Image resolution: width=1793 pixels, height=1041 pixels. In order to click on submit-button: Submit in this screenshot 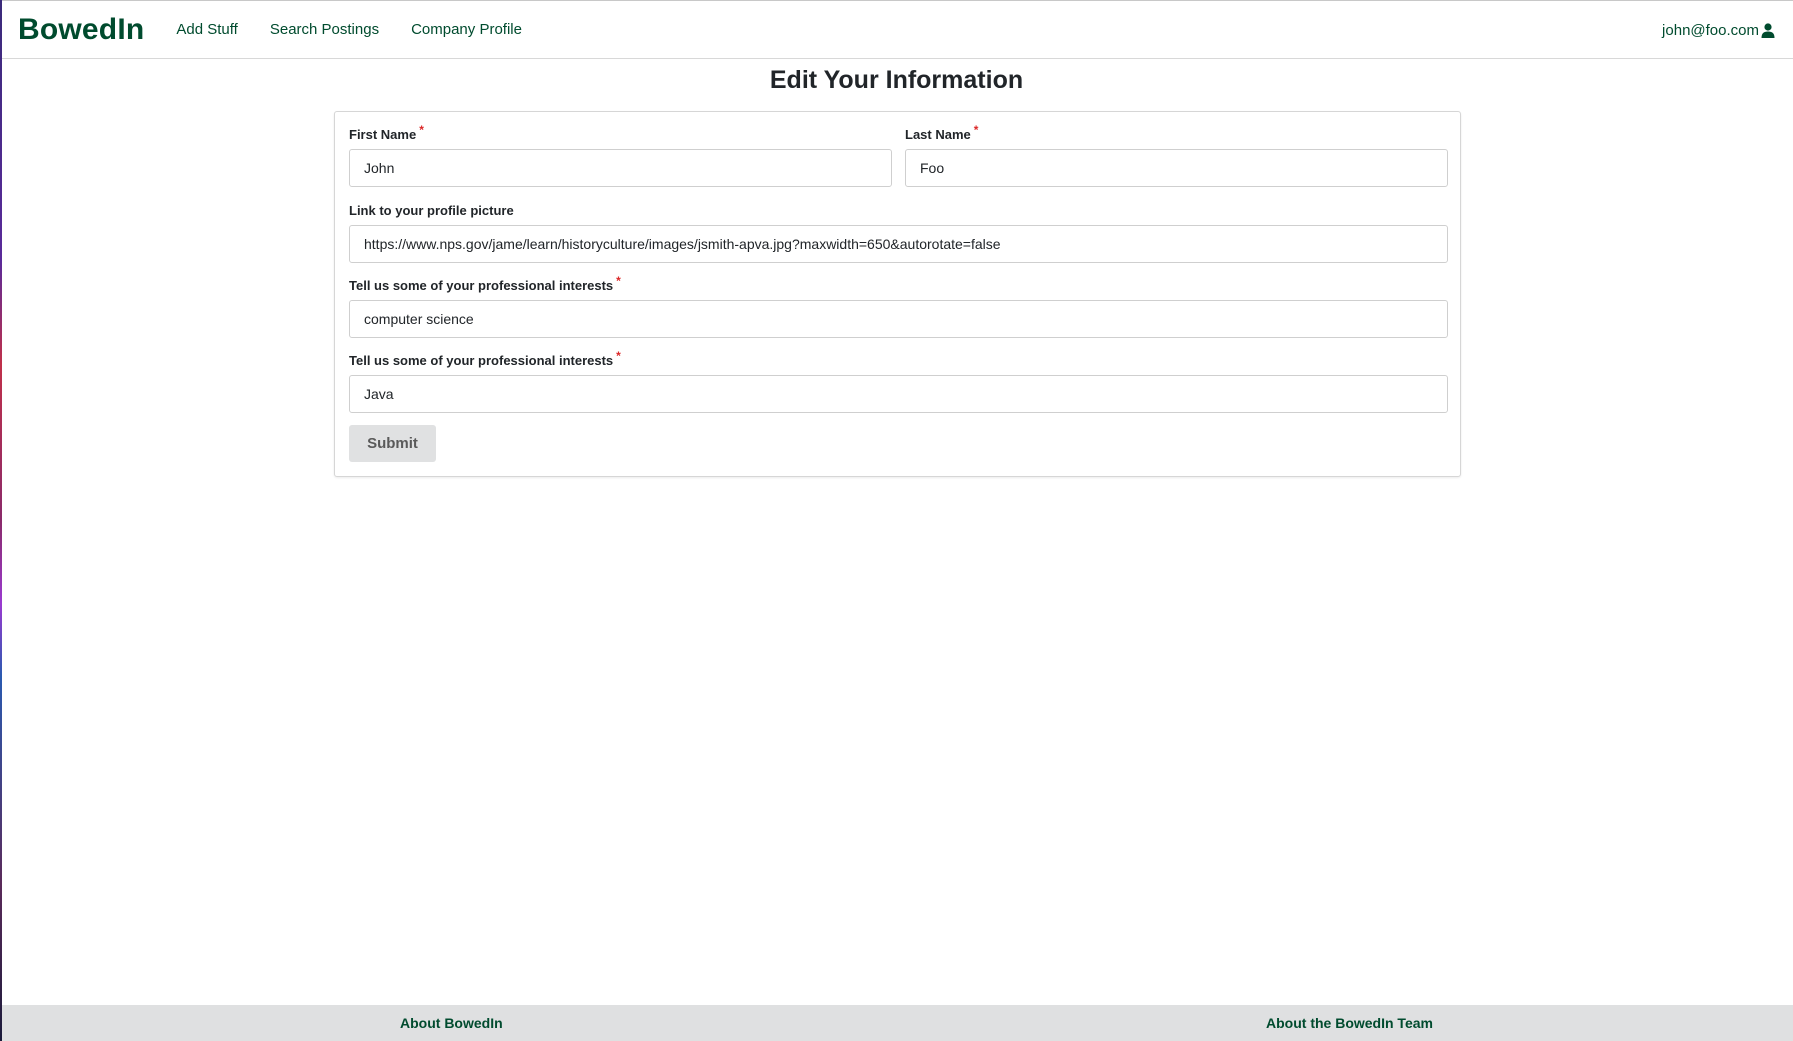, I will do `click(392, 443)`.